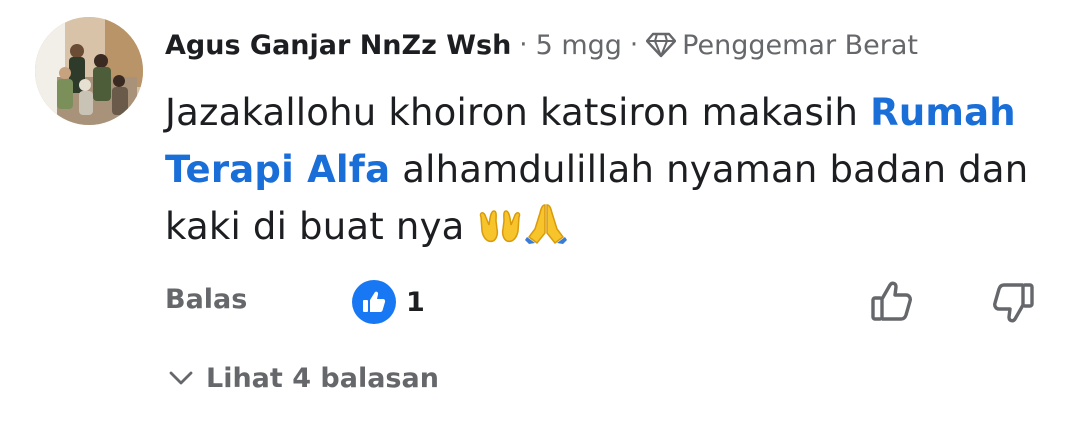  I want to click on comment-meta: · 5 mgg · Penggemar Berat, so click(714, 45).